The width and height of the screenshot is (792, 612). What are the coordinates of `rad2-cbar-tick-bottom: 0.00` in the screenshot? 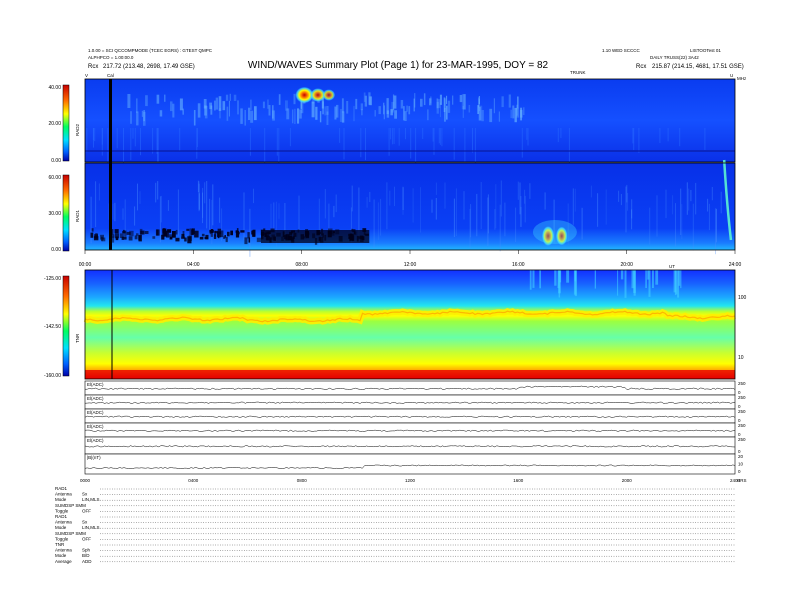 It's located at (56, 161).